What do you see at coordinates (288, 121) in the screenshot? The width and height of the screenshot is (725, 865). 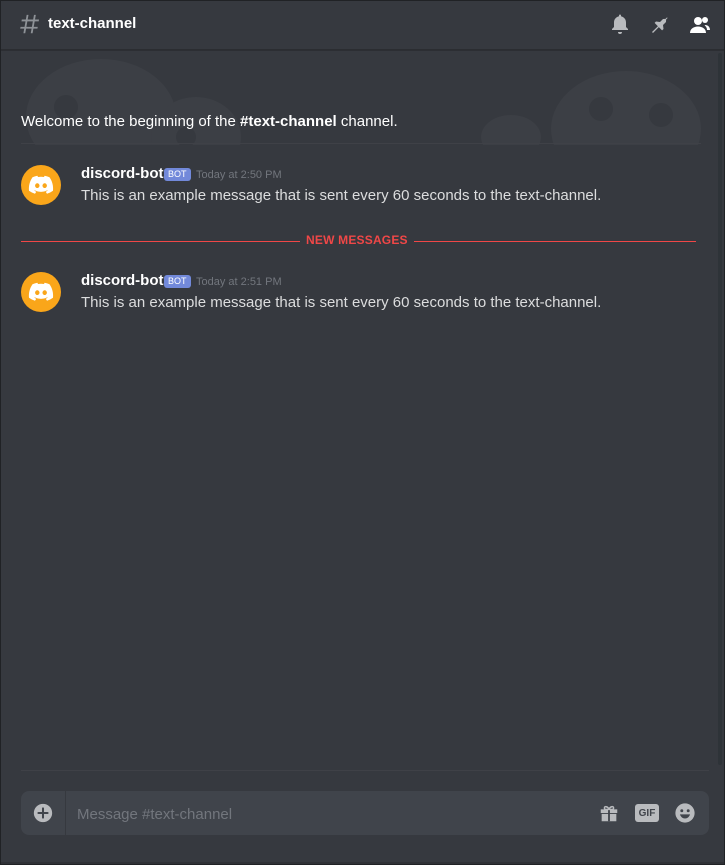 I see `welcome-channel-mention: #text-channel` at bounding box center [288, 121].